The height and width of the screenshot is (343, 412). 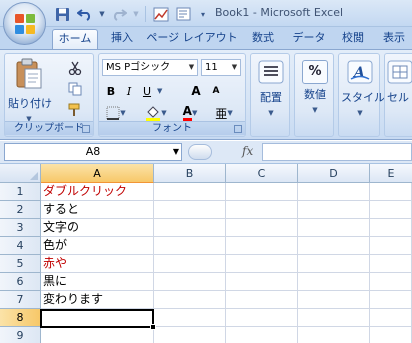 I want to click on cell-a1: ダブルクリック, so click(x=97, y=192).